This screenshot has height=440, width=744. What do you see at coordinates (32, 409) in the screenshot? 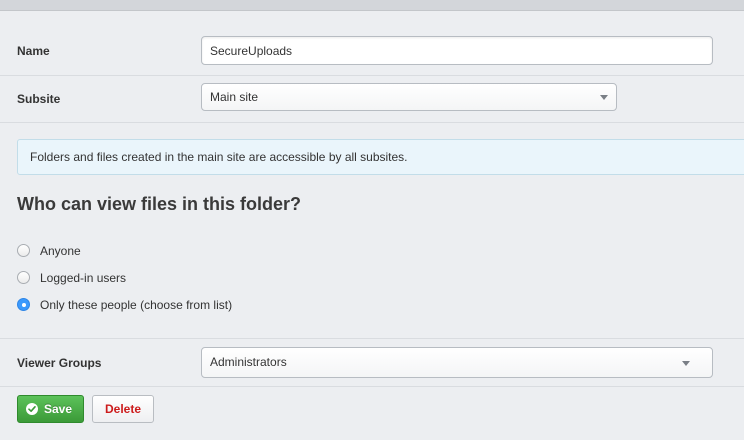
I see `checkmark-icon` at bounding box center [32, 409].